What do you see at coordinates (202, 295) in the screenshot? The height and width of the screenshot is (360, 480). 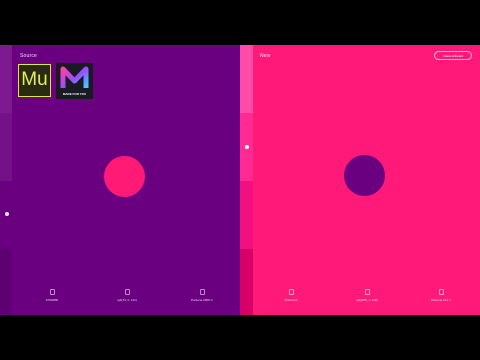 I see `pantone-value: Pantone 2665 C` at bounding box center [202, 295].